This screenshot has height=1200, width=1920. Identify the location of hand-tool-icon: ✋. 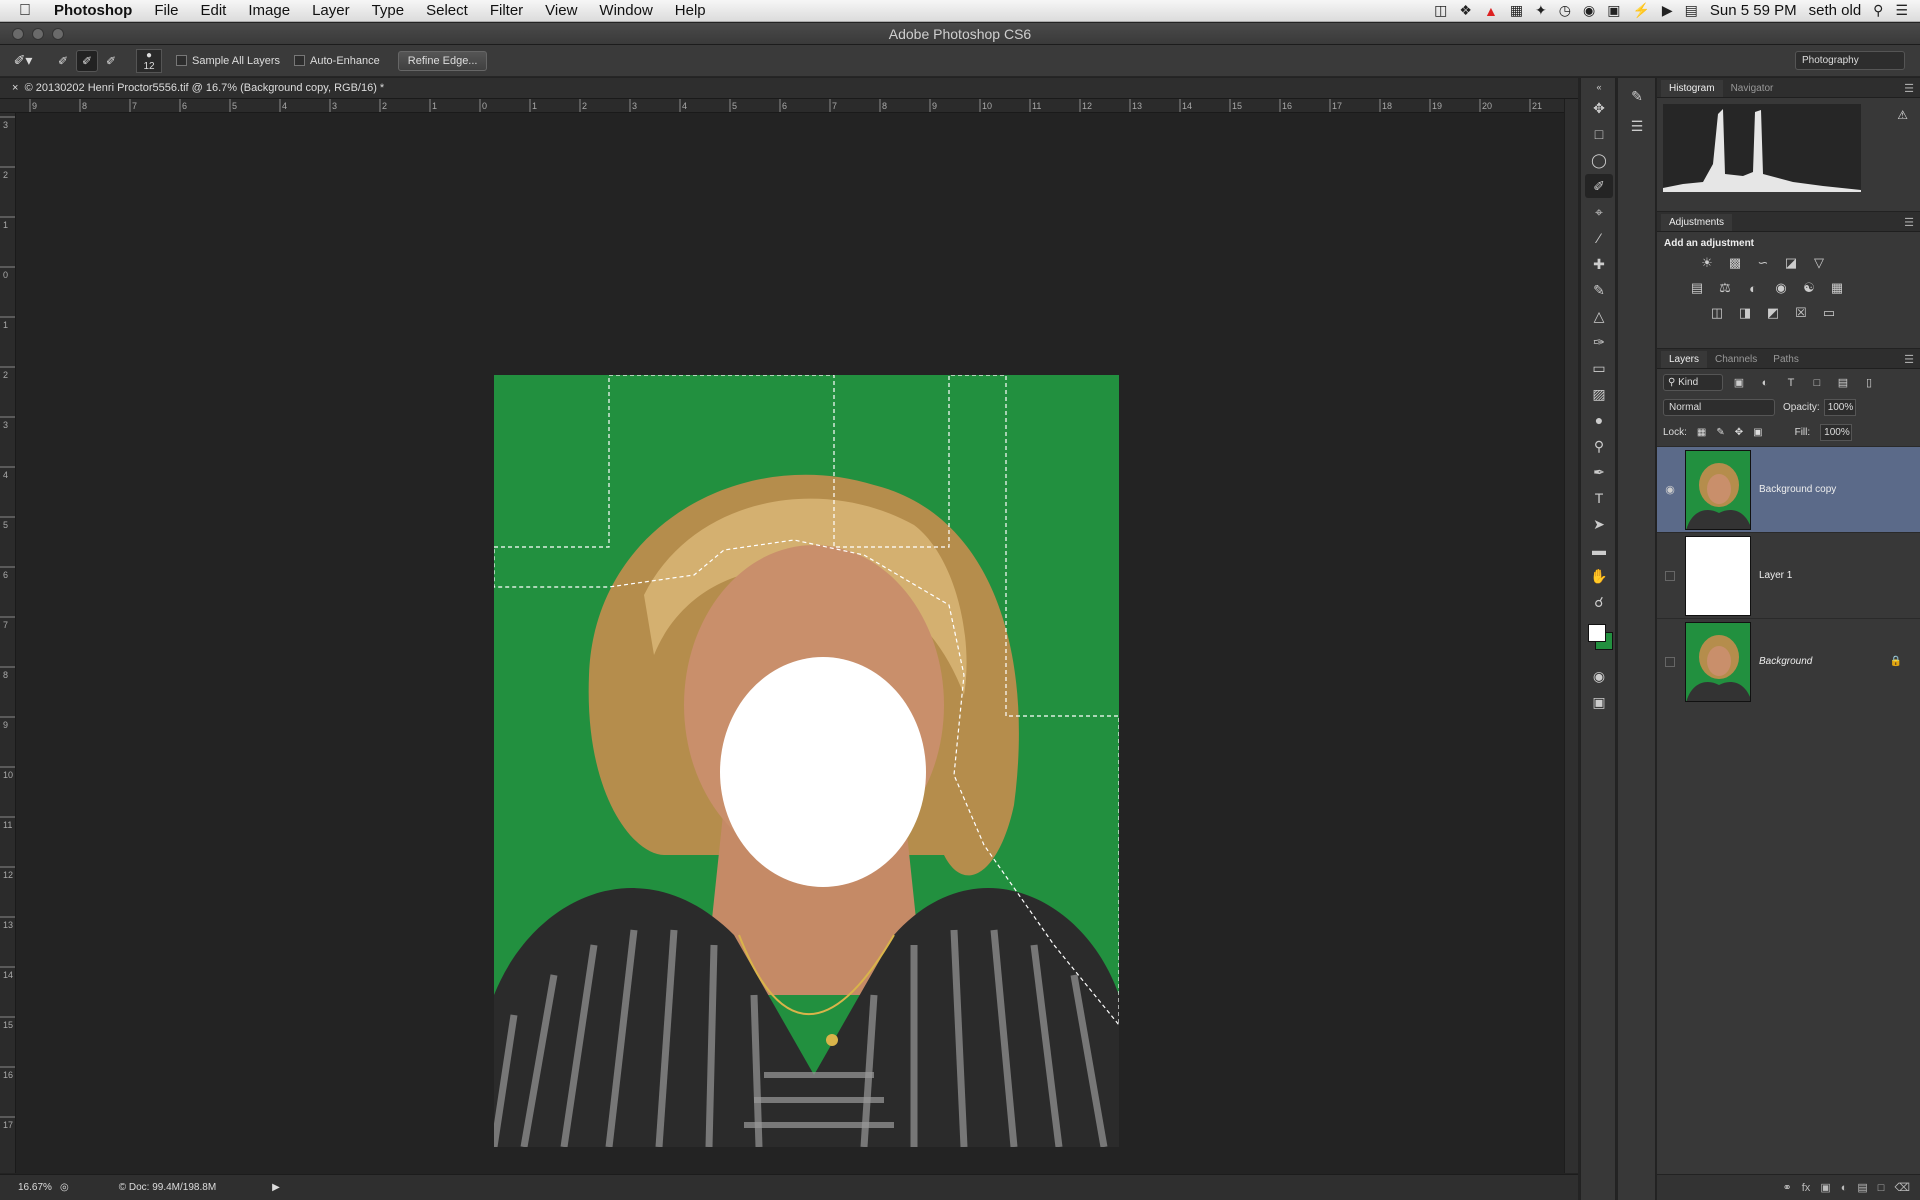
(1599, 576).